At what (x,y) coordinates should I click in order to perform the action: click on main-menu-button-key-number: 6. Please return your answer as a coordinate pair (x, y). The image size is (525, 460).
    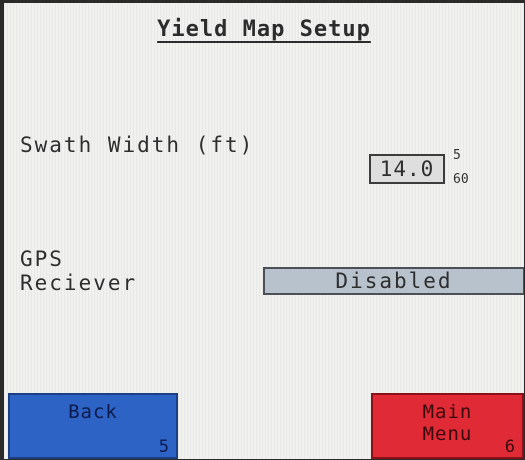
    Looking at the image, I should click on (510, 447).